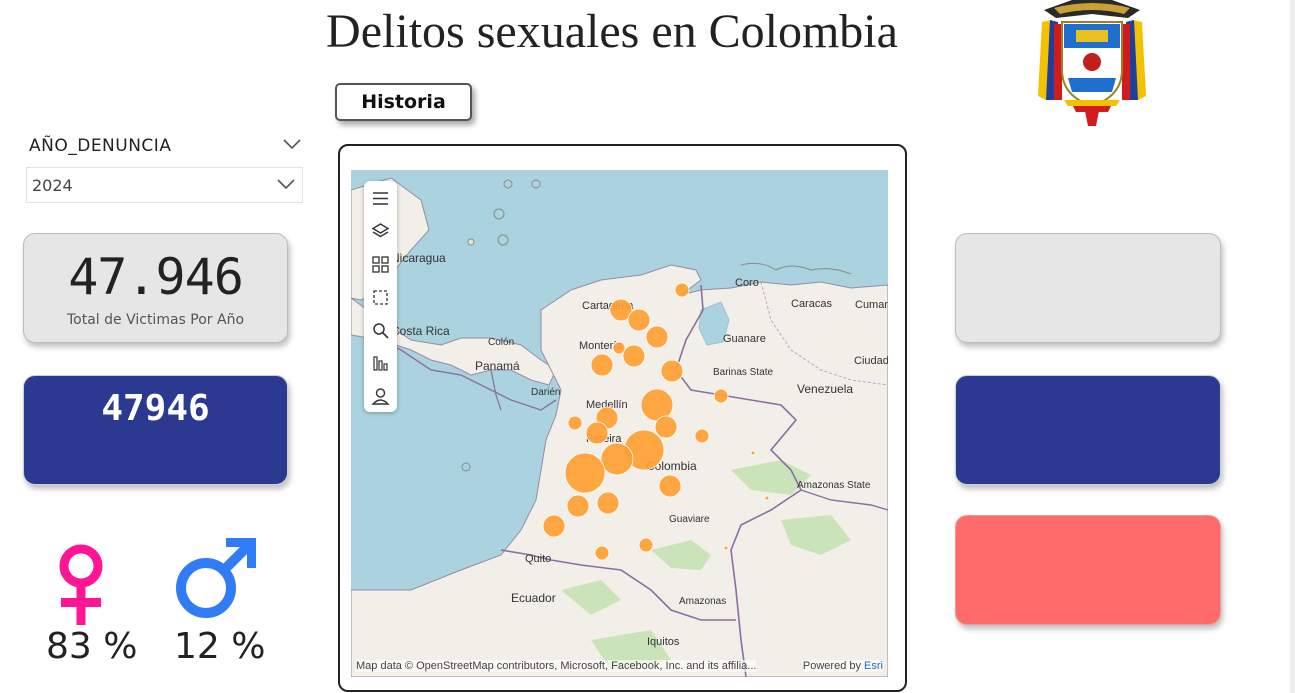 Image resolution: width=1295 pixels, height=693 pixels. I want to click on right-card-gray, so click(1088, 288).